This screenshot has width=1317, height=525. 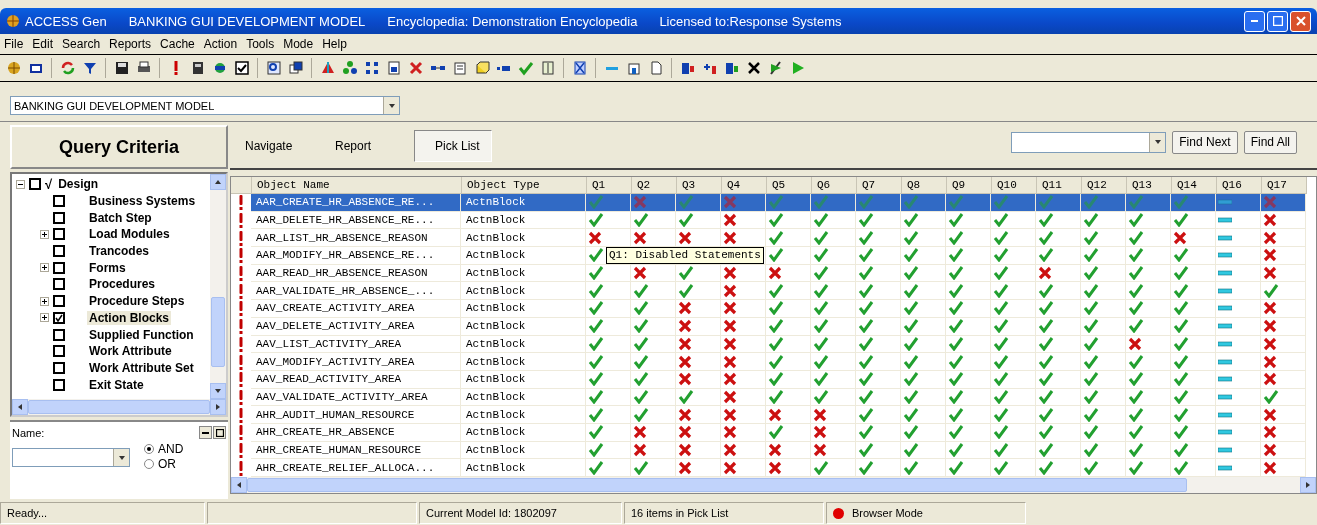 I want to click on flag-icon, so click(x=775, y=68).